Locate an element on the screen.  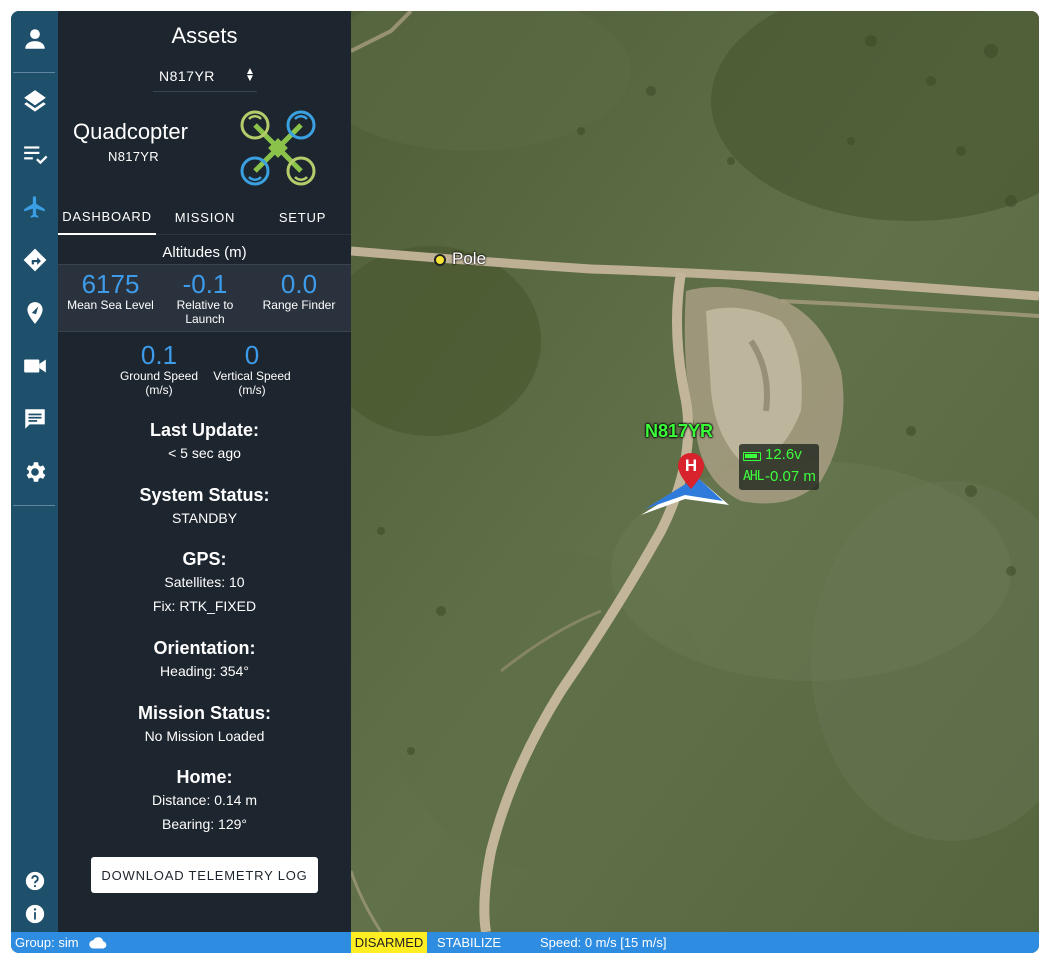
gear-icon is located at coordinates (35, 472).